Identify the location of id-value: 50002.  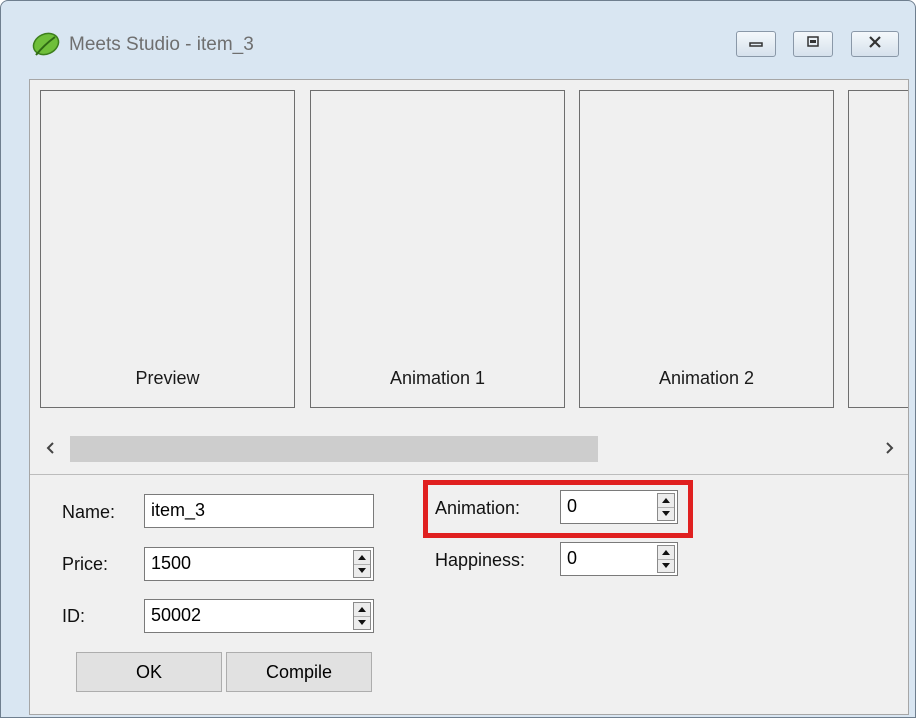
(176, 615).